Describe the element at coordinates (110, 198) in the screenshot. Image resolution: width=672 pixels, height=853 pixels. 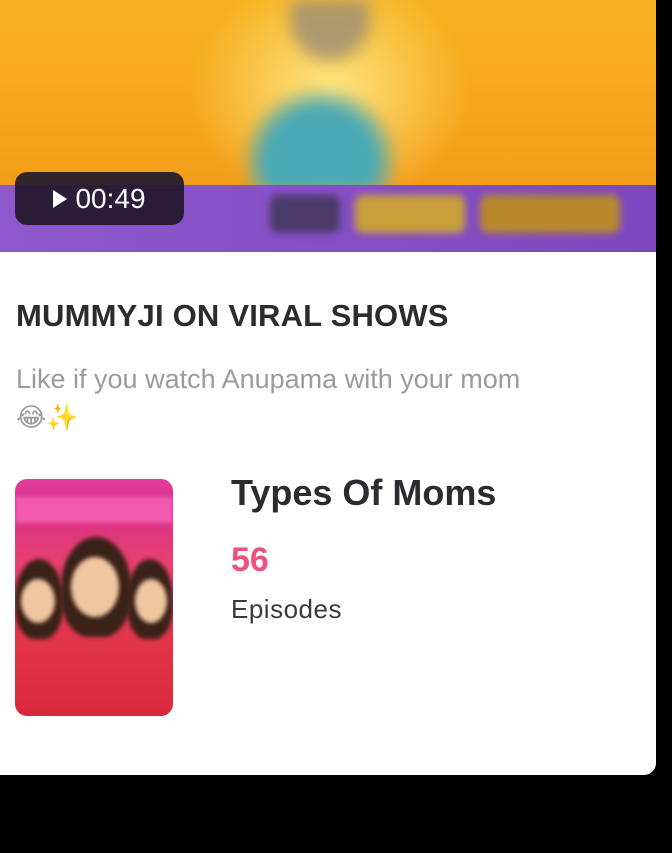
I see `duration-text: 00:49` at that location.